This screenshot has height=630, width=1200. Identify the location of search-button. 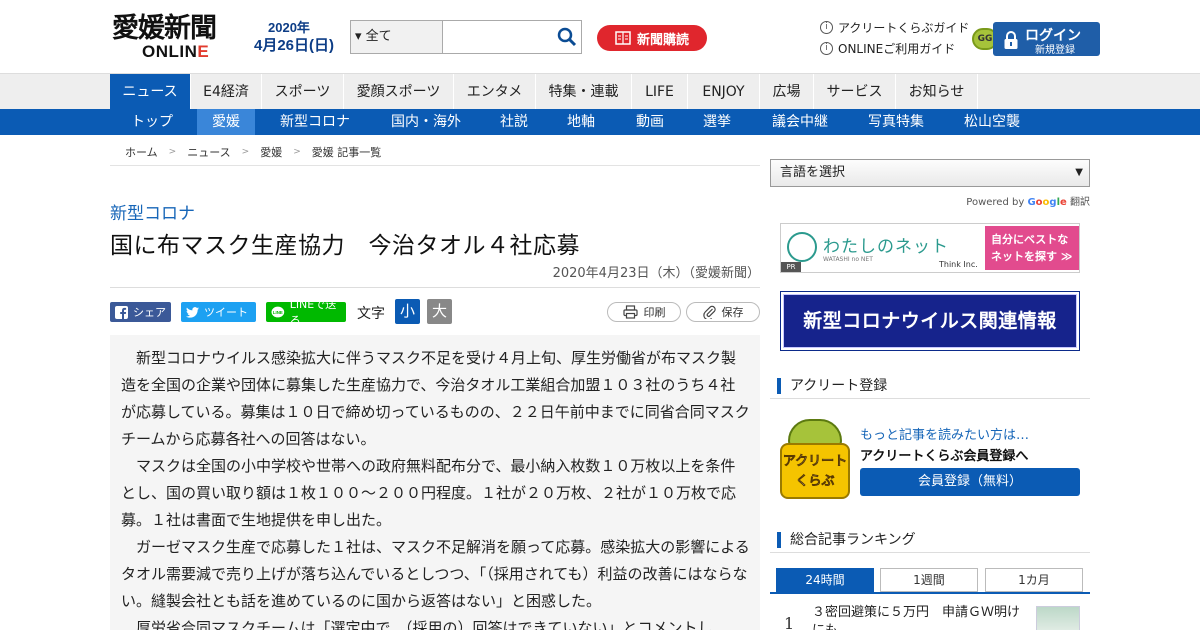
(567, 37).